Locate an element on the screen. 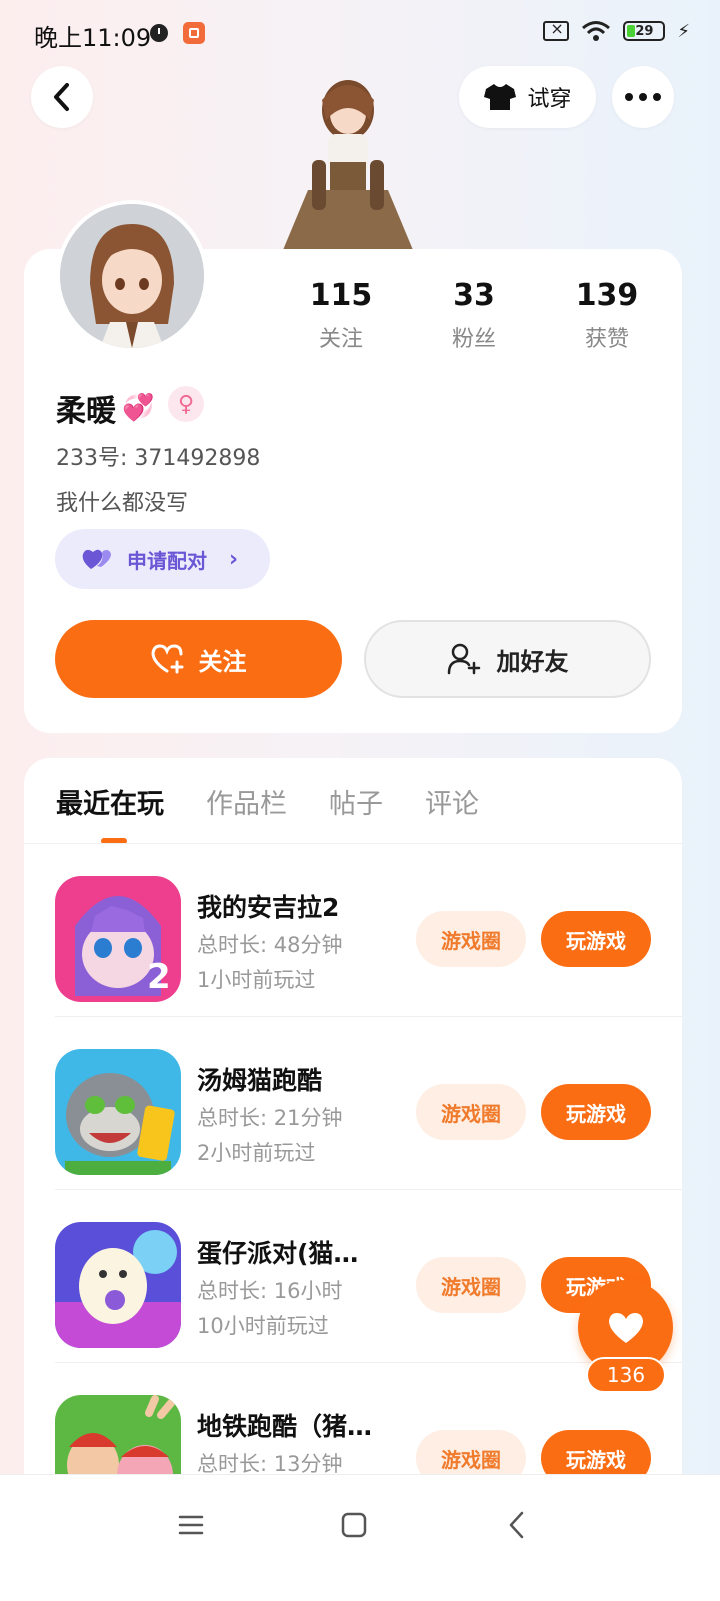 This screenshot has width=720, height=1601. profile-tabs: 最近在玩 作品栏 帖子 评论 is located at coordinates (267, 801).